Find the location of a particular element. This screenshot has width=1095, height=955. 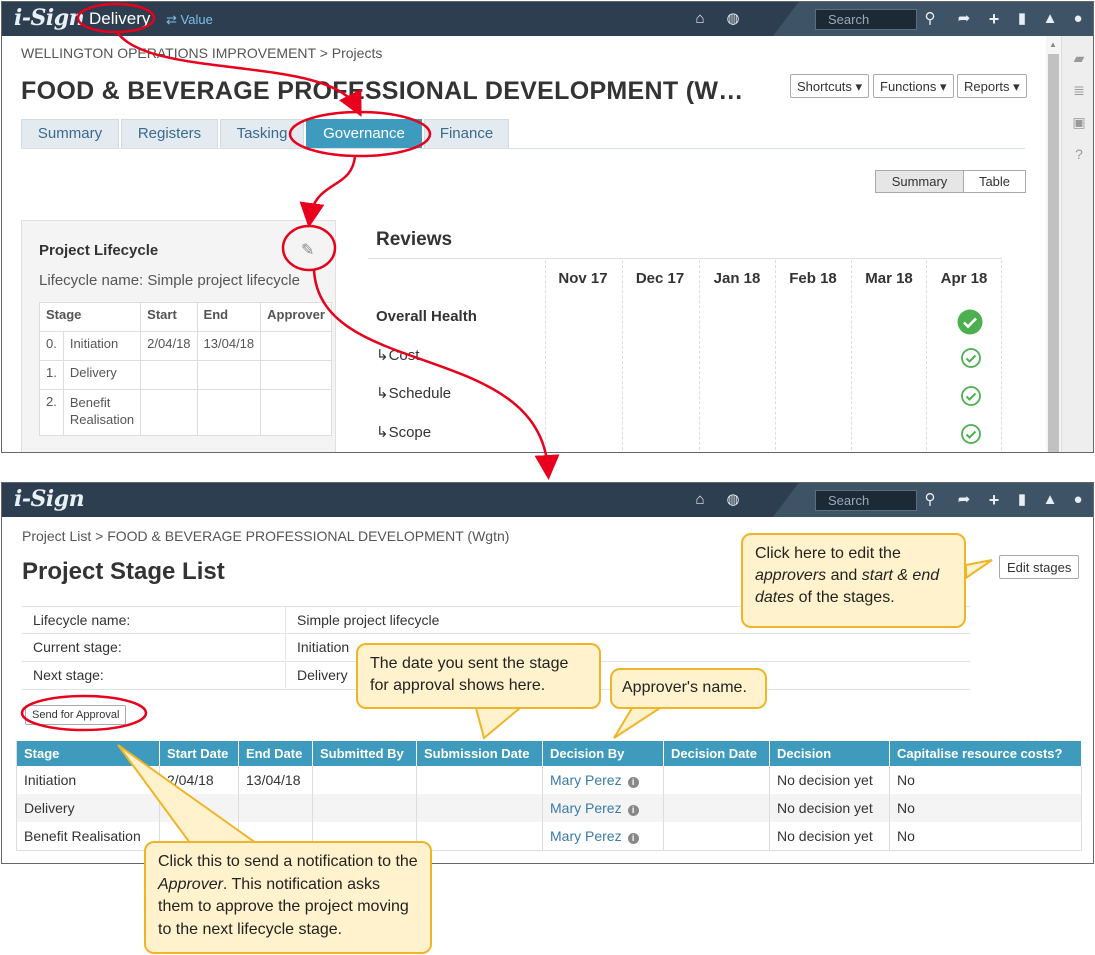

info-col-divider is located at coordinates (285, 619).